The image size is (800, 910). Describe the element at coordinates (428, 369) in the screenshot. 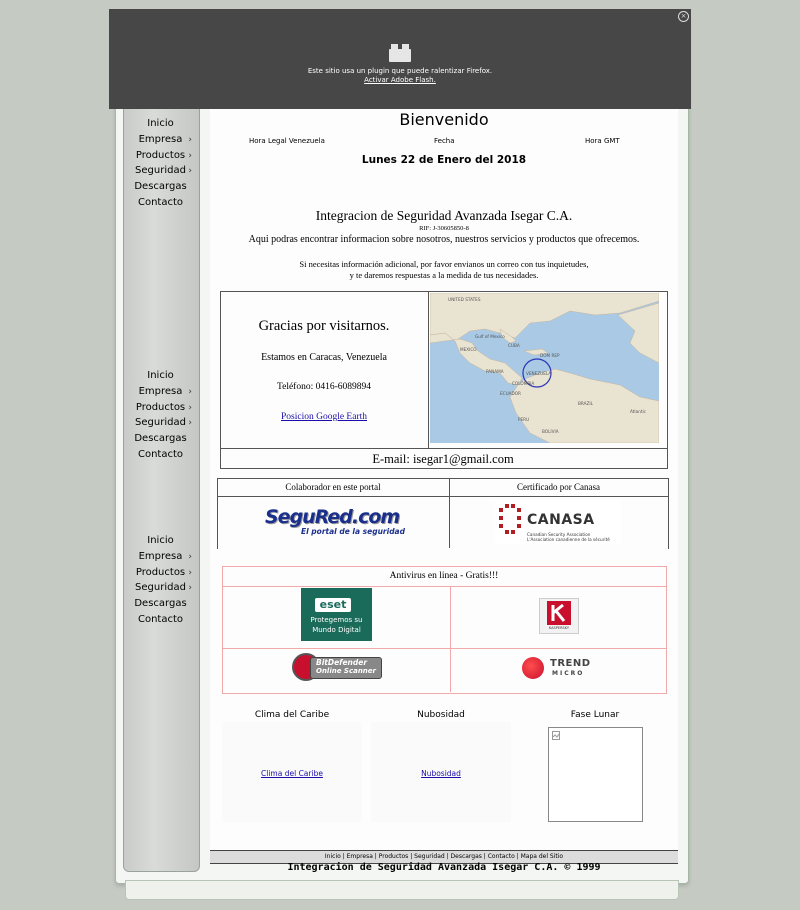

I see `contact-divider` at that location.